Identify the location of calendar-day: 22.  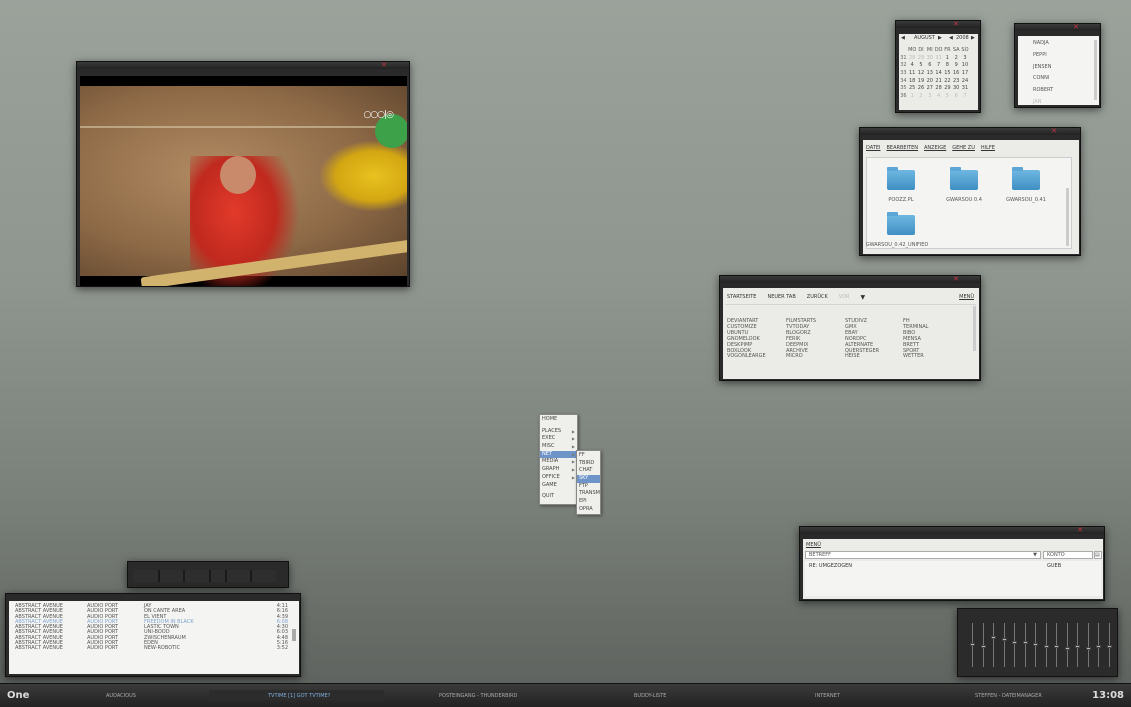
(947, 81).